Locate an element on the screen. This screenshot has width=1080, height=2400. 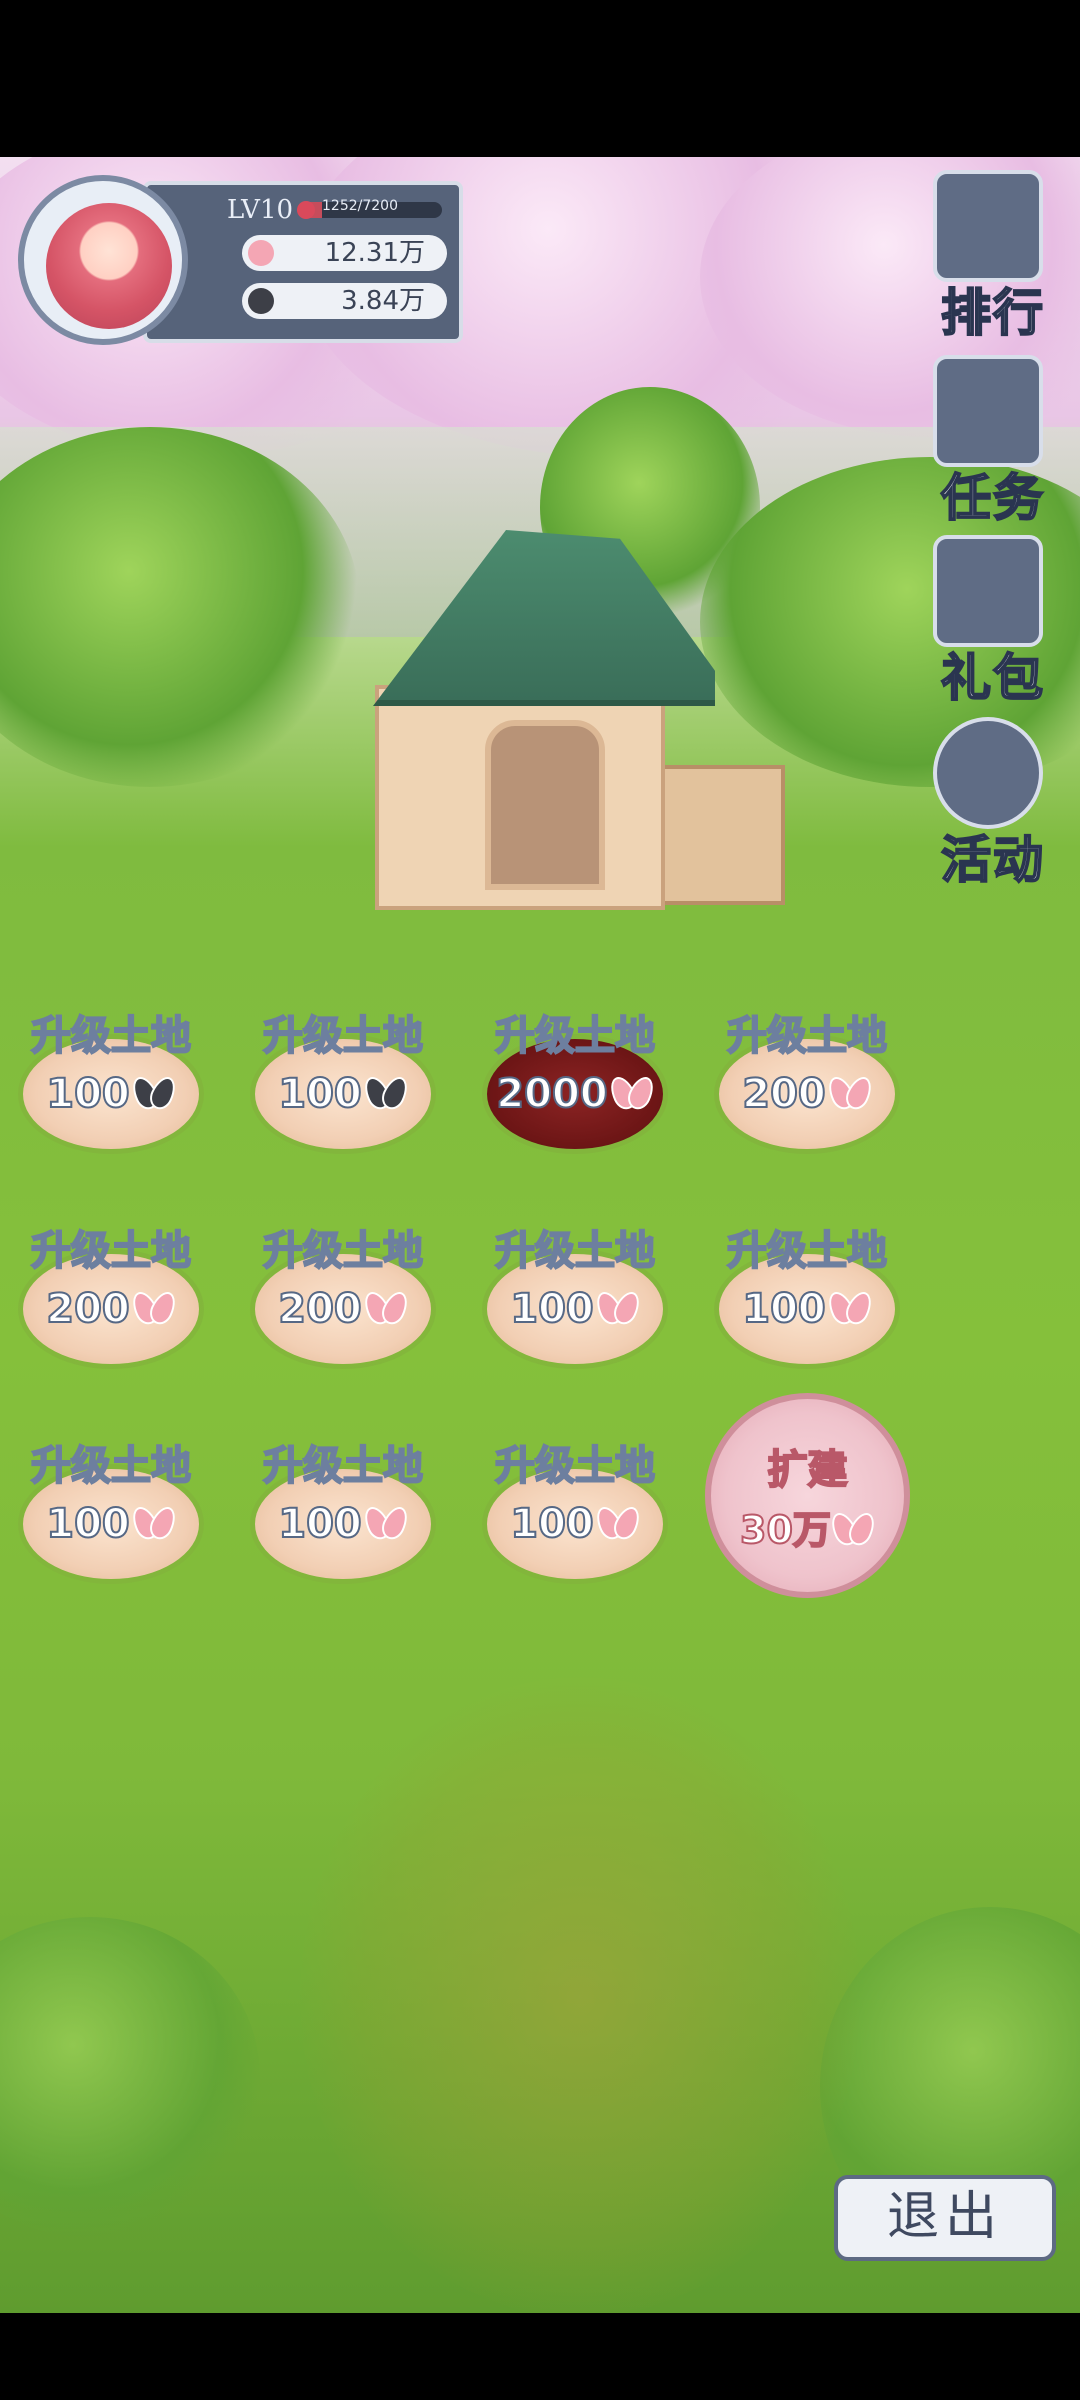
gift-button: 礼包 is located at coordinates (993, 619).